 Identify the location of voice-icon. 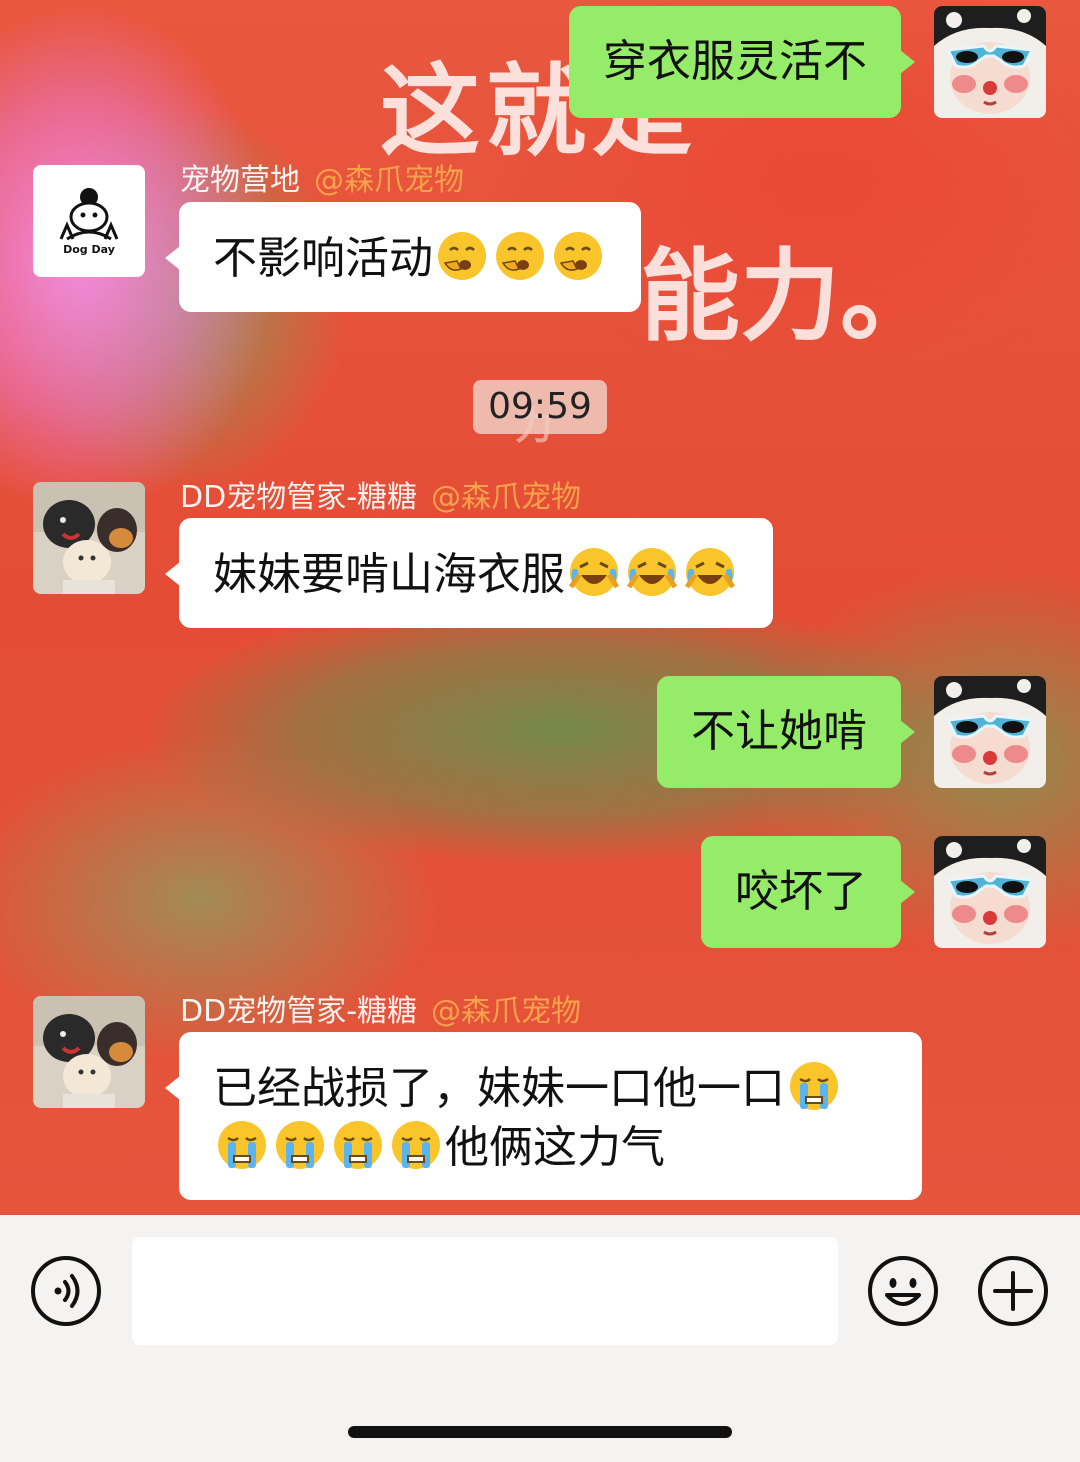
(66, 1291).